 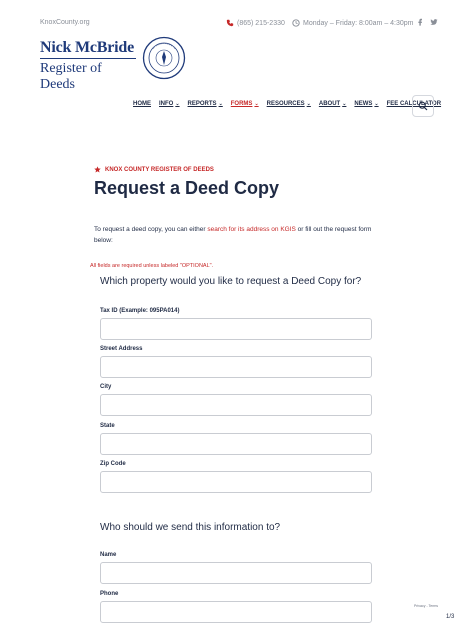 I want to click on field-label-street: Street Address, so click(x=121, y=349).